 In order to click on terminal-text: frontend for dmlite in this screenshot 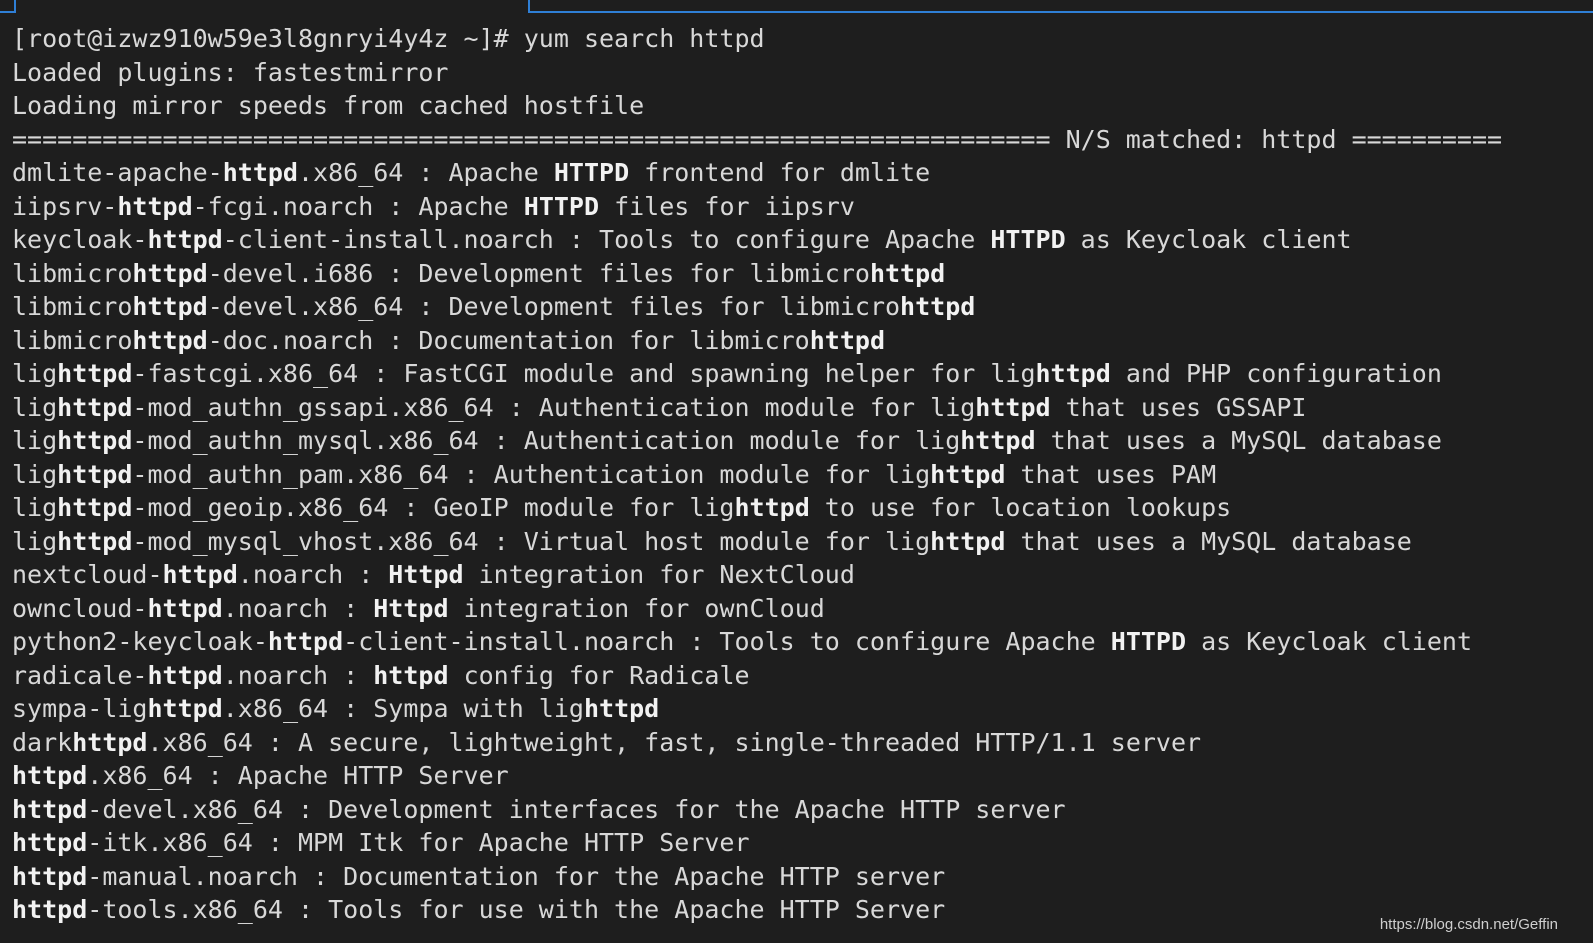, I will do `click(780, 172)`.